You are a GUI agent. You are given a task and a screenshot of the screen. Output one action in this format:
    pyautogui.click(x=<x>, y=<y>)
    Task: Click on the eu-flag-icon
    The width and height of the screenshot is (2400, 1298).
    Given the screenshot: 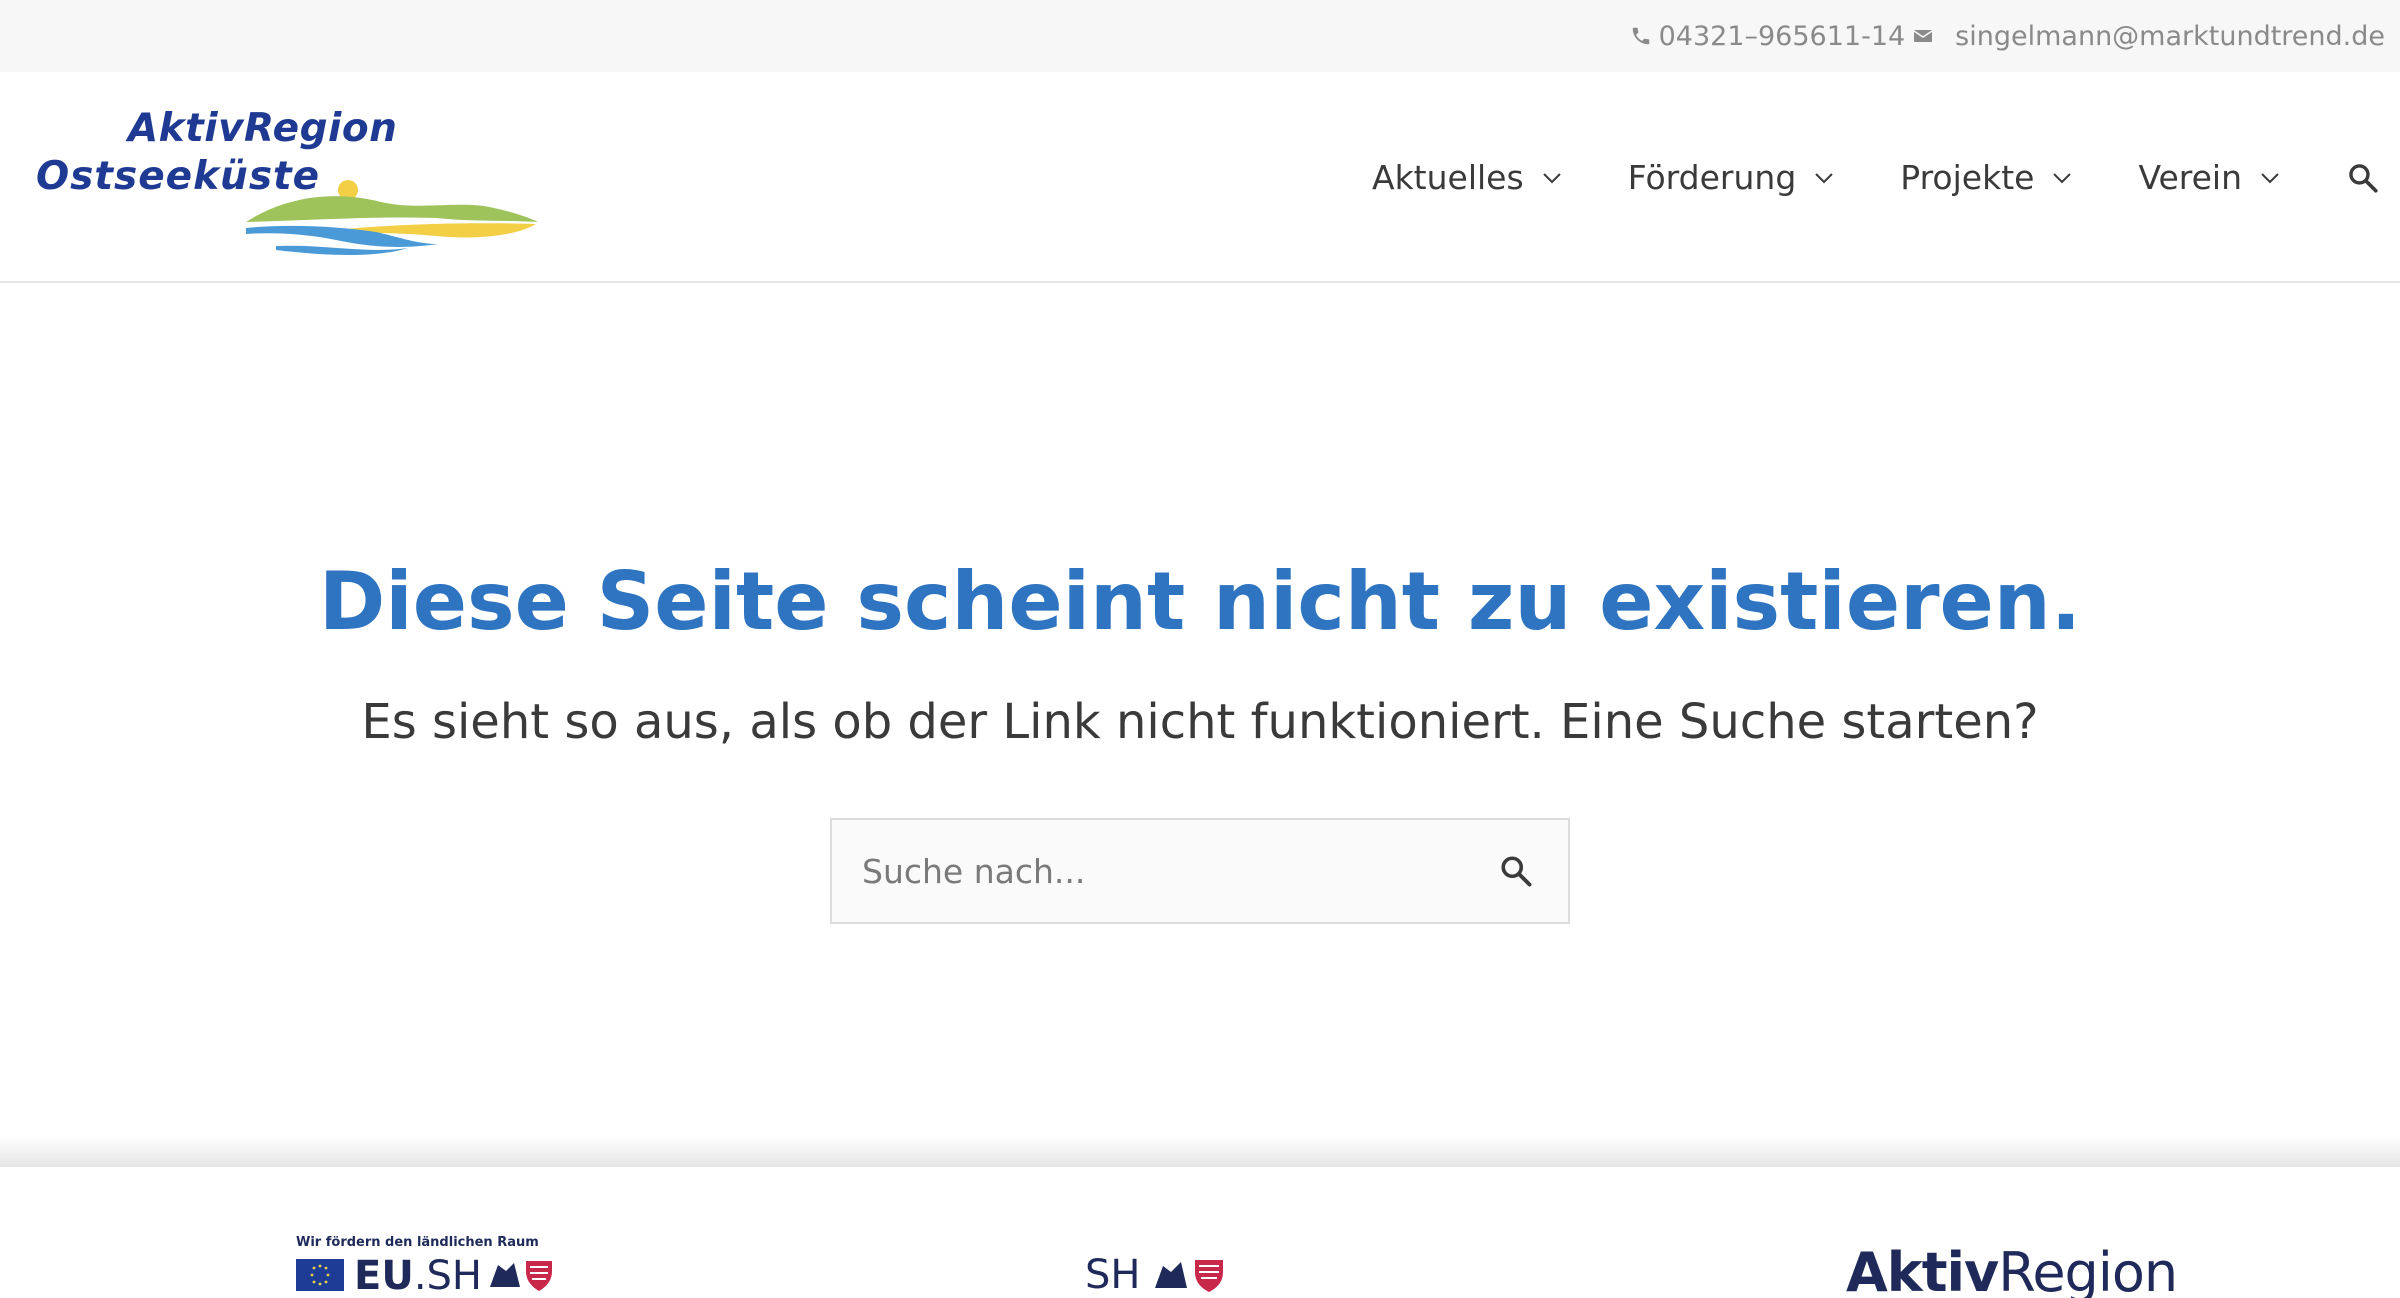 What is the action you would take?
    pyautogui.click(x=320, y=1275)
    